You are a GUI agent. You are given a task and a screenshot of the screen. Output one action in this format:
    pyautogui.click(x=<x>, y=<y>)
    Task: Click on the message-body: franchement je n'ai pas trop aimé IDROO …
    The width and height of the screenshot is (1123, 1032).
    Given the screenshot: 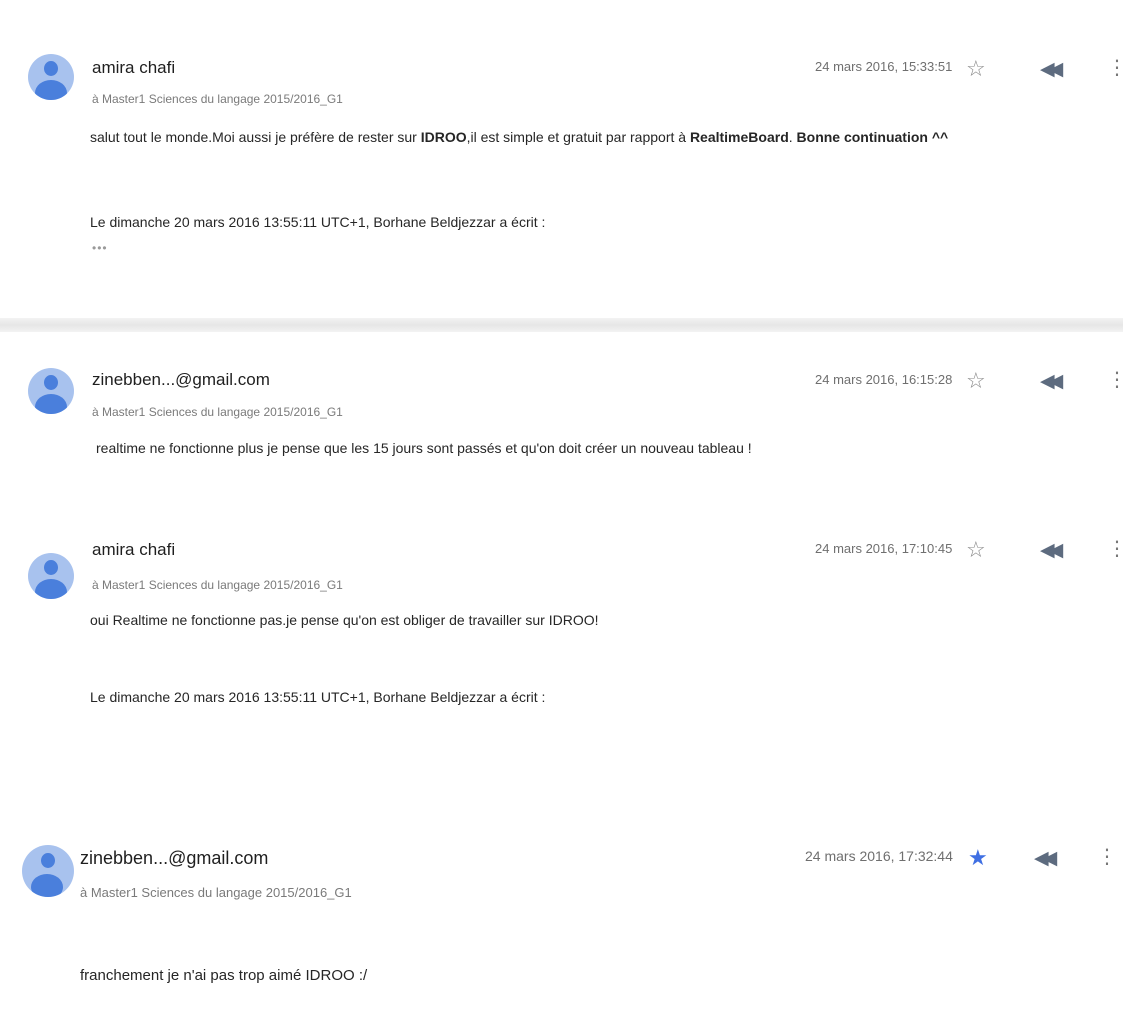 What is the action you would take?
    pyautogui.click(x=224, y=975)
    